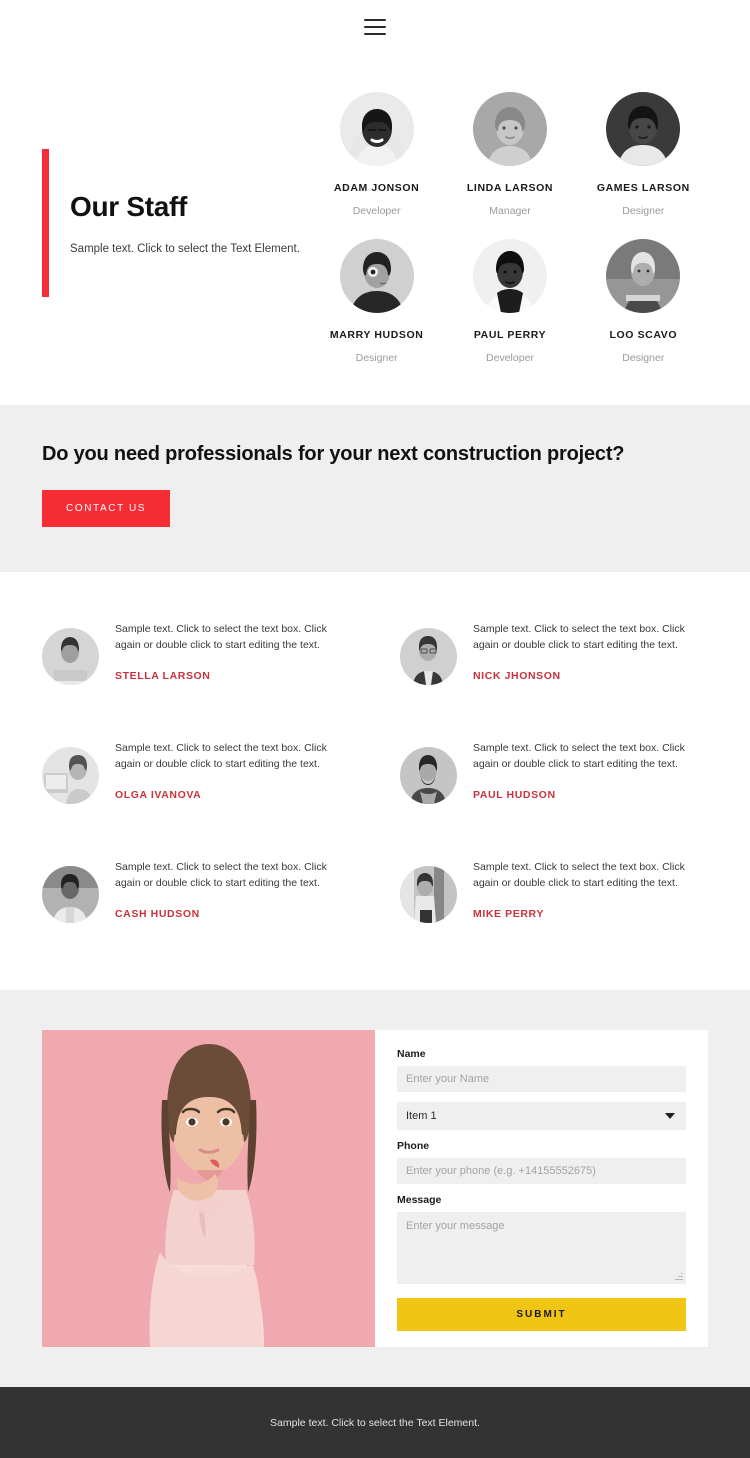 This screenshot has height=1458, width=750. What do you see at coordinates (411, 1054) in the screenshot?
I see `name-label: Name` at bounding box center [411, 1054].